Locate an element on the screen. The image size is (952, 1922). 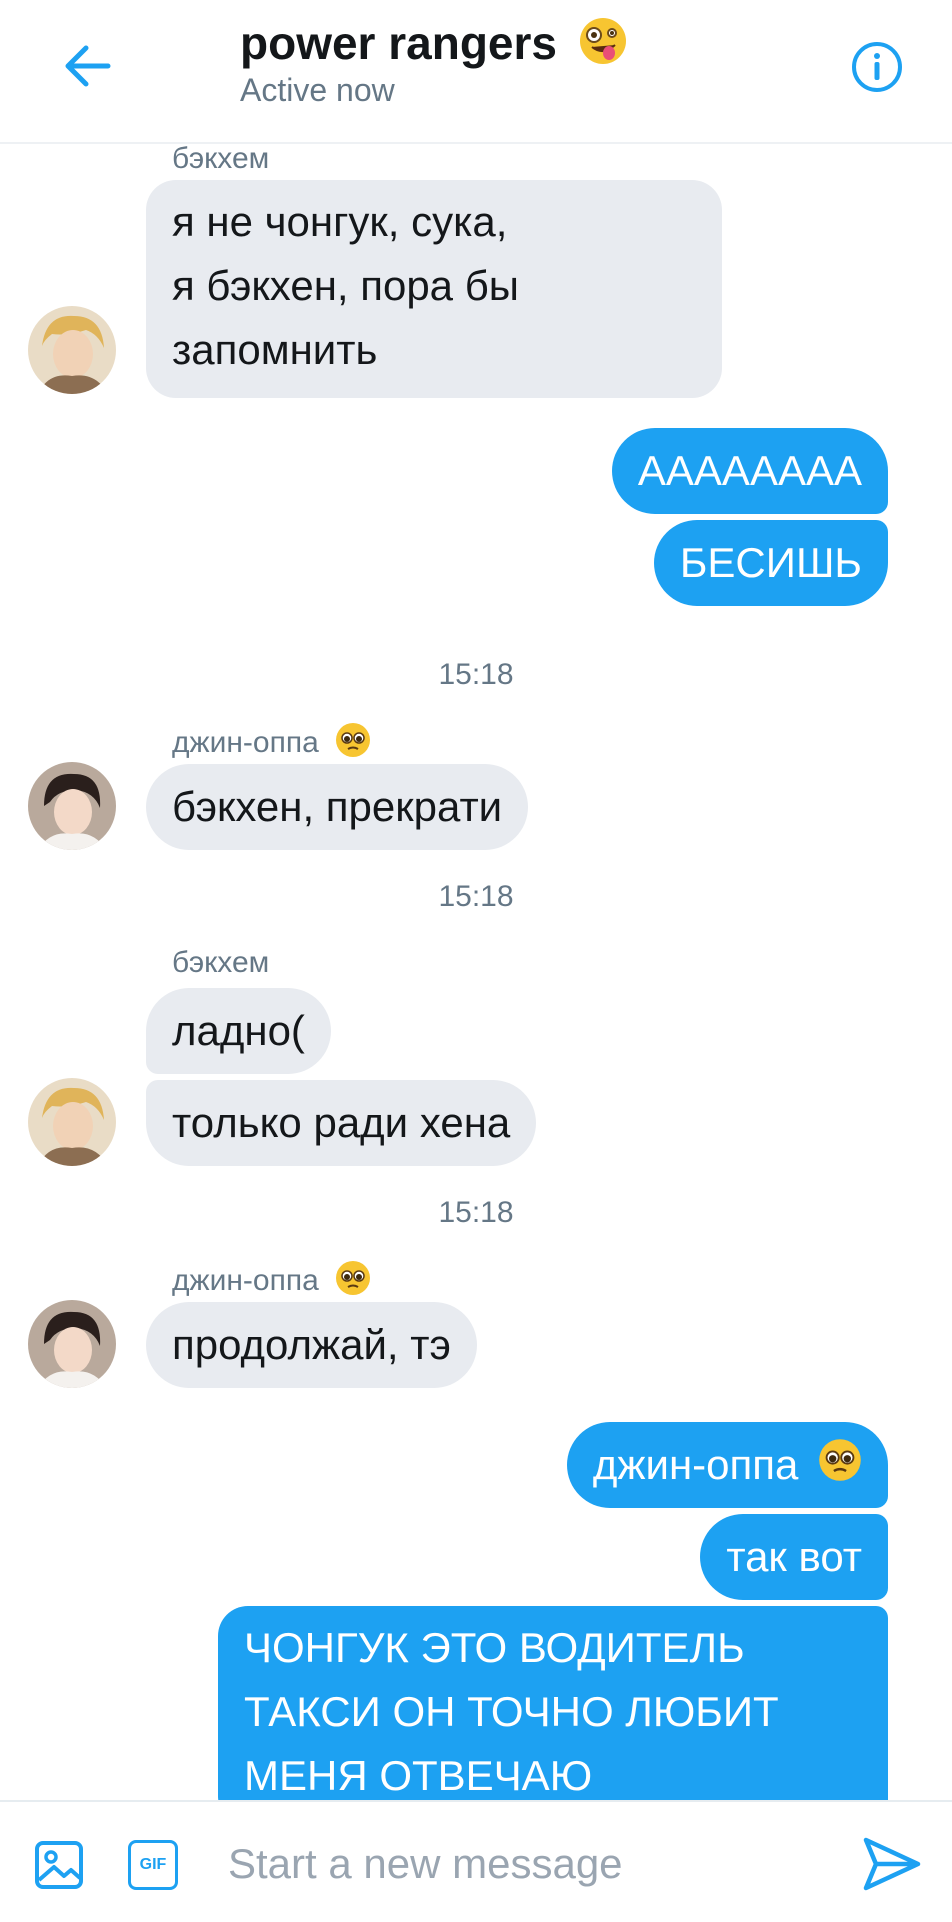
conversation-title: power rangers is located at coordinates (434, 46).